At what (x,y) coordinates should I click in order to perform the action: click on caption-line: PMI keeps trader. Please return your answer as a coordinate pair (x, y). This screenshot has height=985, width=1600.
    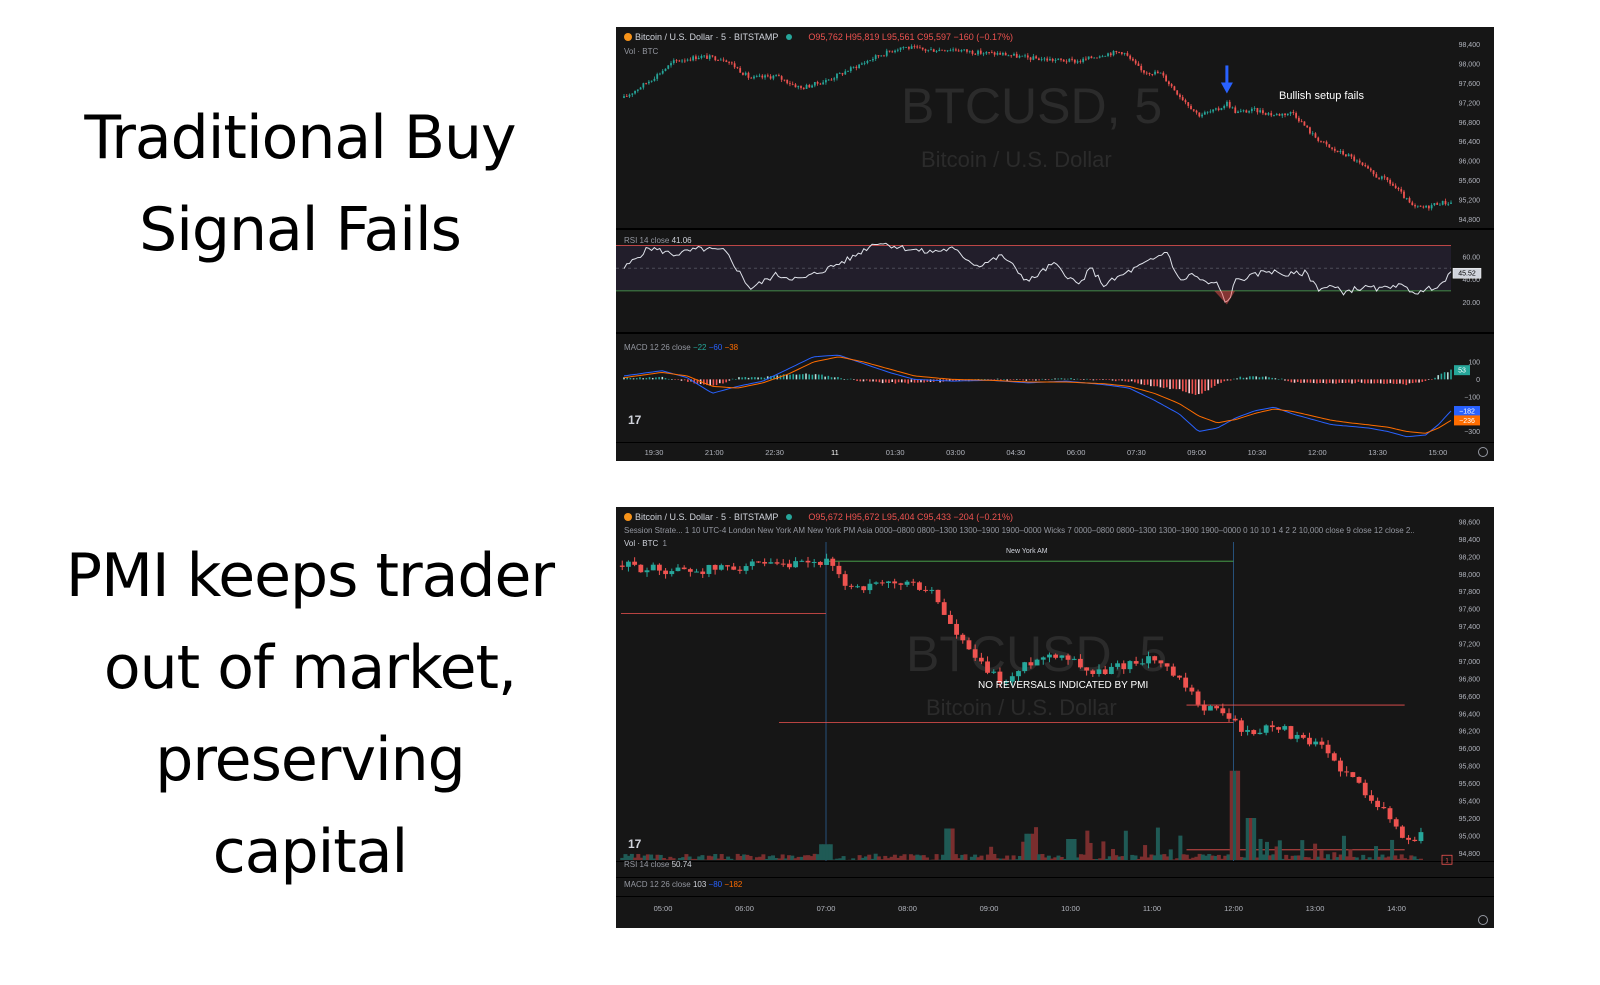
    Looking at the image, I should click on (310, 576).